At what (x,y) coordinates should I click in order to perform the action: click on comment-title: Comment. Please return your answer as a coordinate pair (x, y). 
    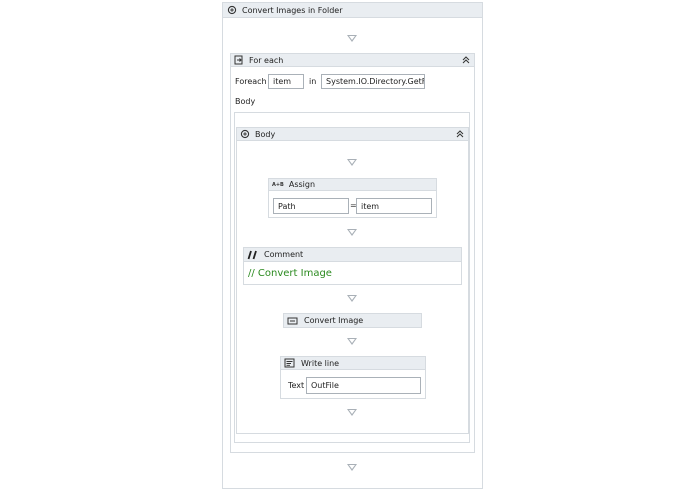
    Looking at the image, I should click on (284, 254).